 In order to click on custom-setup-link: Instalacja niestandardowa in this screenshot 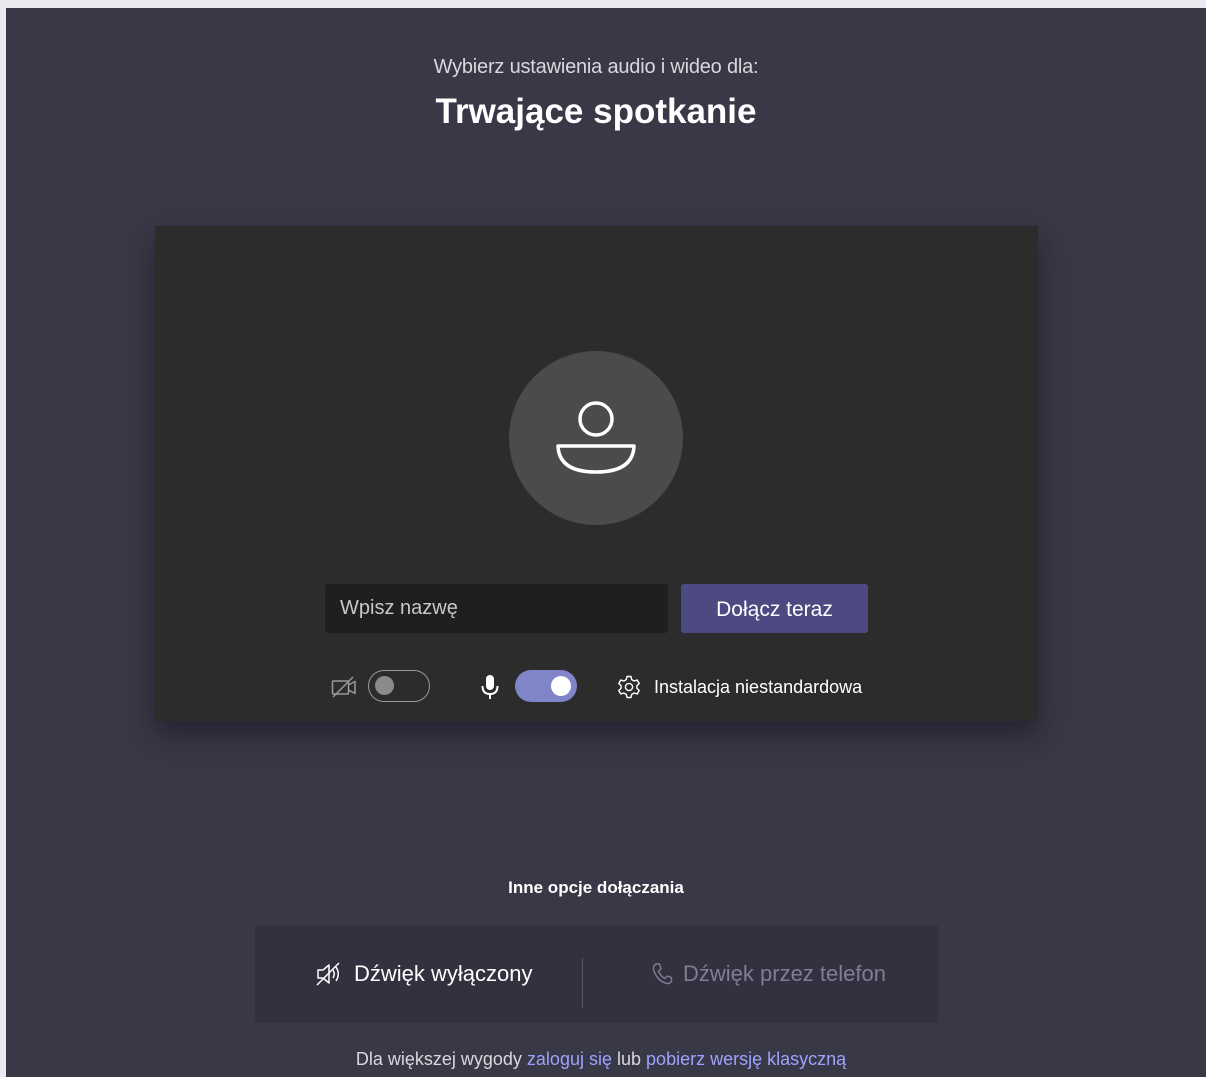, I will do `click(758, 687)`.